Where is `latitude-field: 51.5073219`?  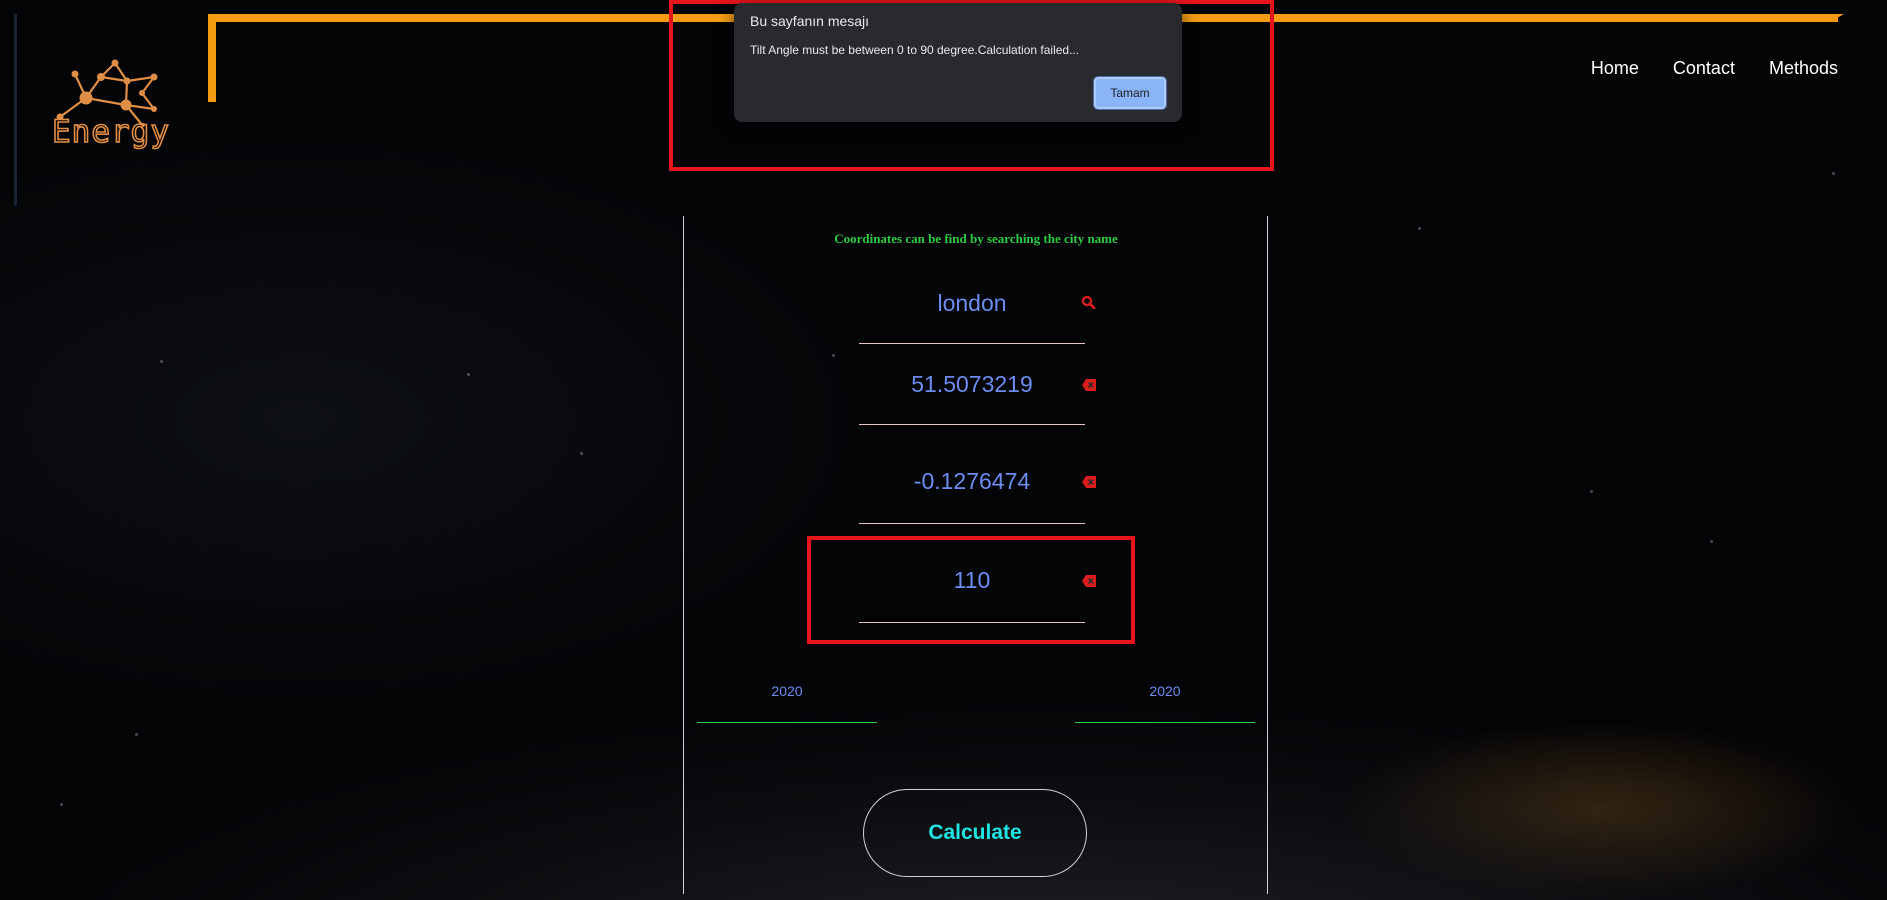 latitude-field: 51.5073219 is located at coordinates (977, 395).